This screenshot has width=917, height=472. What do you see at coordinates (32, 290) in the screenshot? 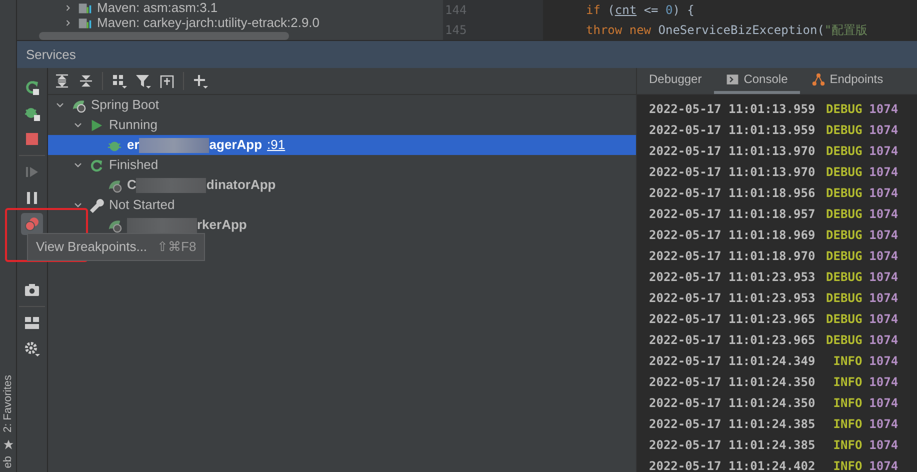
I see `camera-icon` at bounding box center [32, 290].